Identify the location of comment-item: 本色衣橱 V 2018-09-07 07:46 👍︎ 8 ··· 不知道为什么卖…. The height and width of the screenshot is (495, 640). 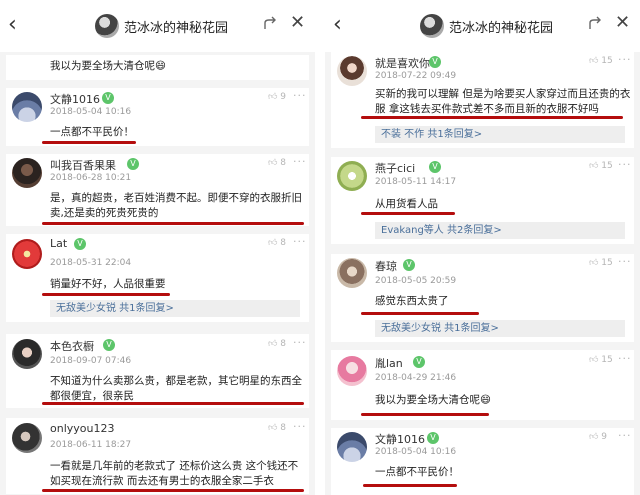
(157, 371).